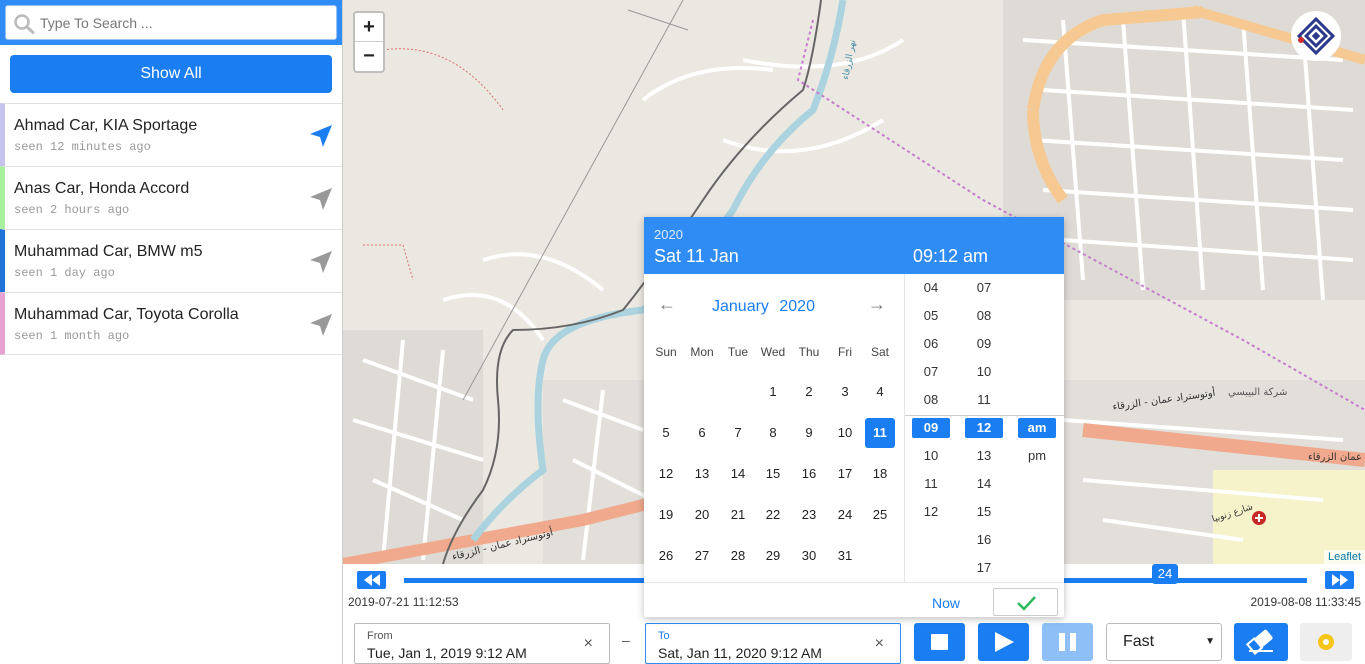  I want to click on calendar-day: 10, so click(845, 433).